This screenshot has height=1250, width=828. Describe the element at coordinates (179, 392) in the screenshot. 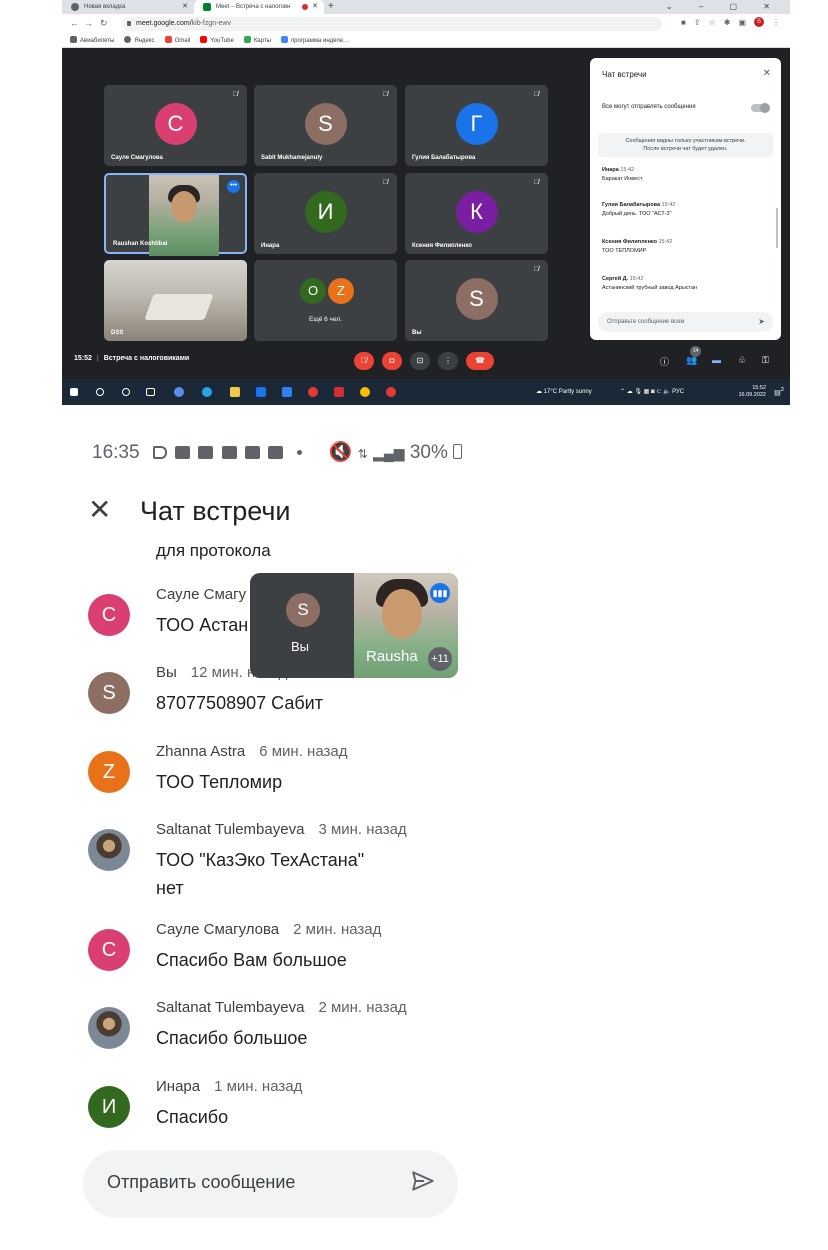

I see `app-icon` at that location.